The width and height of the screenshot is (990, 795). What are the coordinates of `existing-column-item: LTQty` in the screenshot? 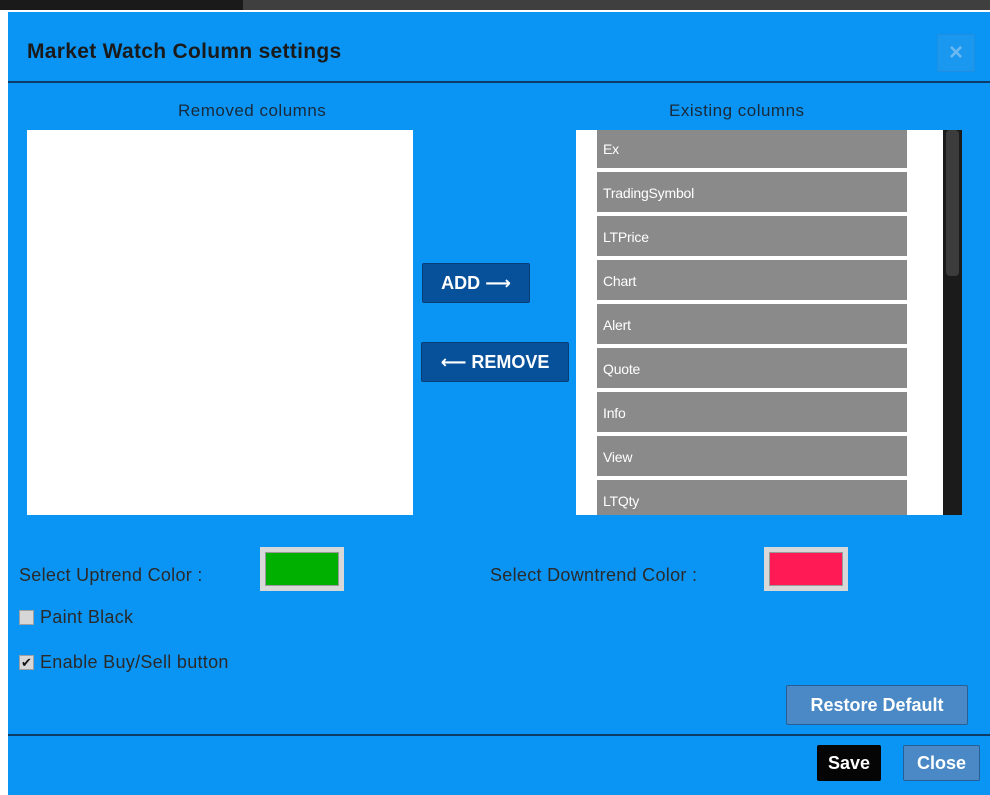 It's located at (752, 497).